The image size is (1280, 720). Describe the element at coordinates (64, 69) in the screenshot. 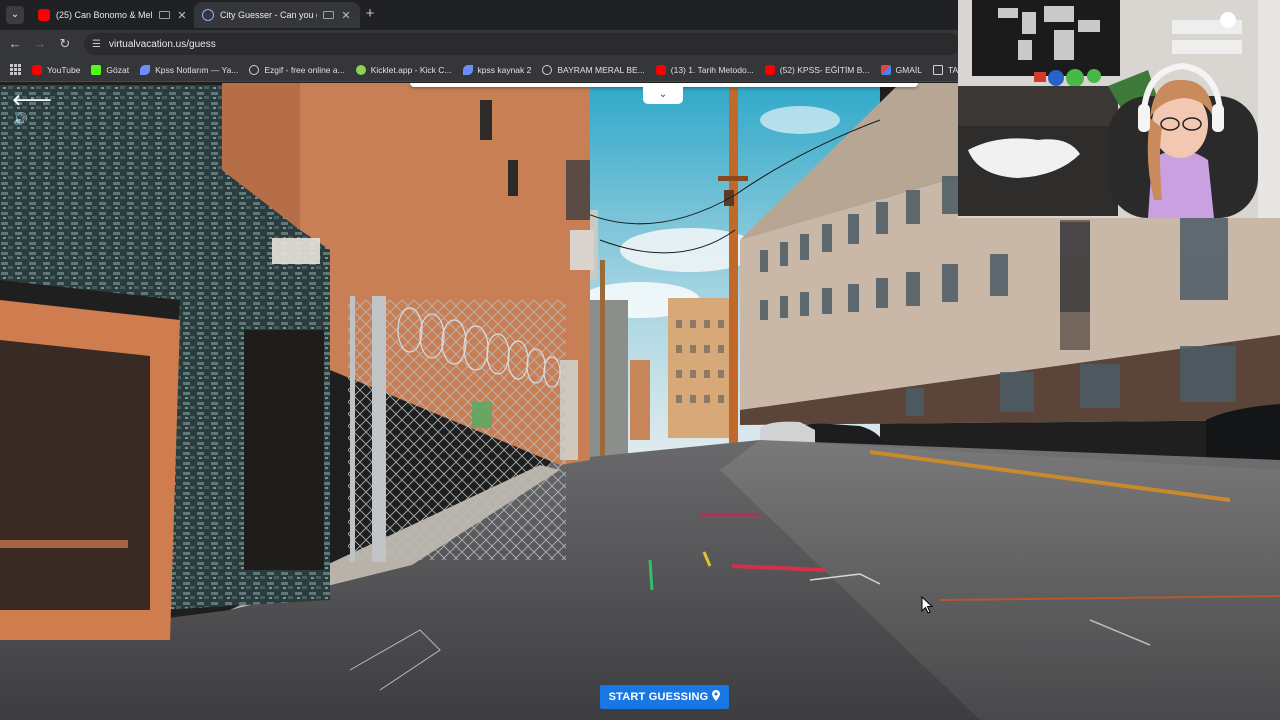

I see `bookmark-label: YouTube` at that location.